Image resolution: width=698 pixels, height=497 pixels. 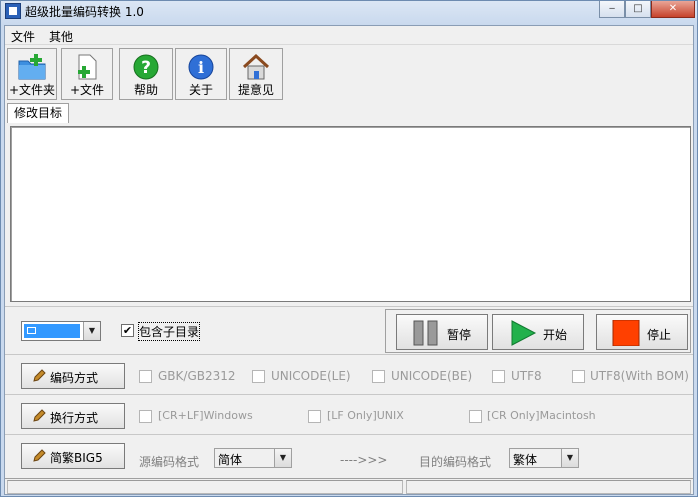 What do you see at coordinates (230, 460) in the screenshot?
I see `source-format-value: 简体` at bounding box center [230, 460].